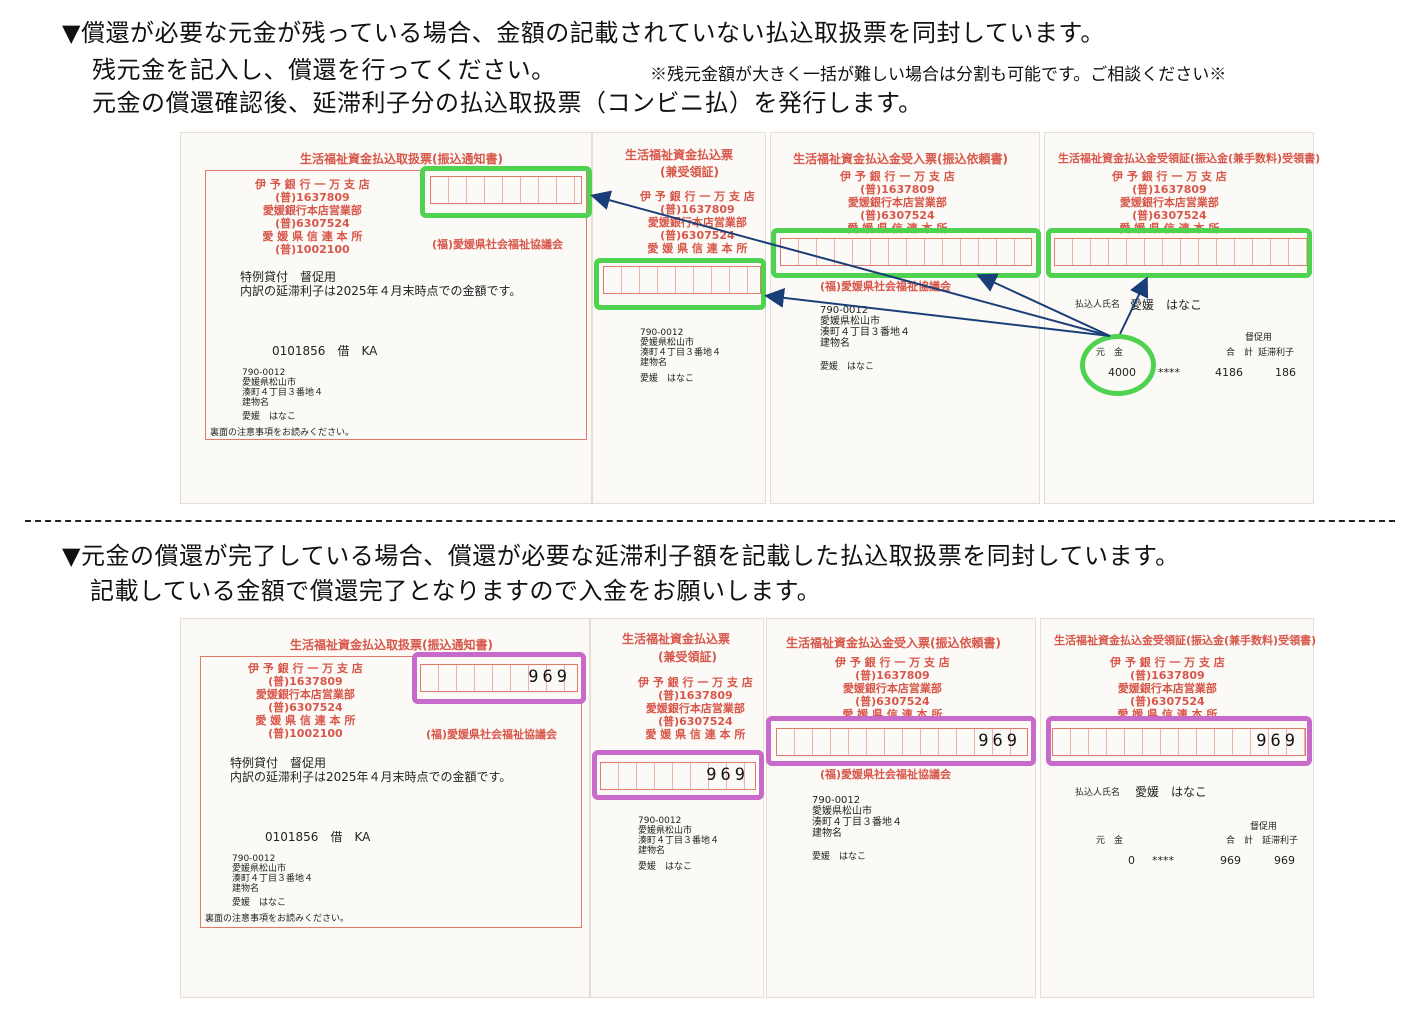 The height and width of the screenshot is (1015, 1418). I want to click on bottom-slip4-payer-label: 払込人氏名, so click(1098, 793).